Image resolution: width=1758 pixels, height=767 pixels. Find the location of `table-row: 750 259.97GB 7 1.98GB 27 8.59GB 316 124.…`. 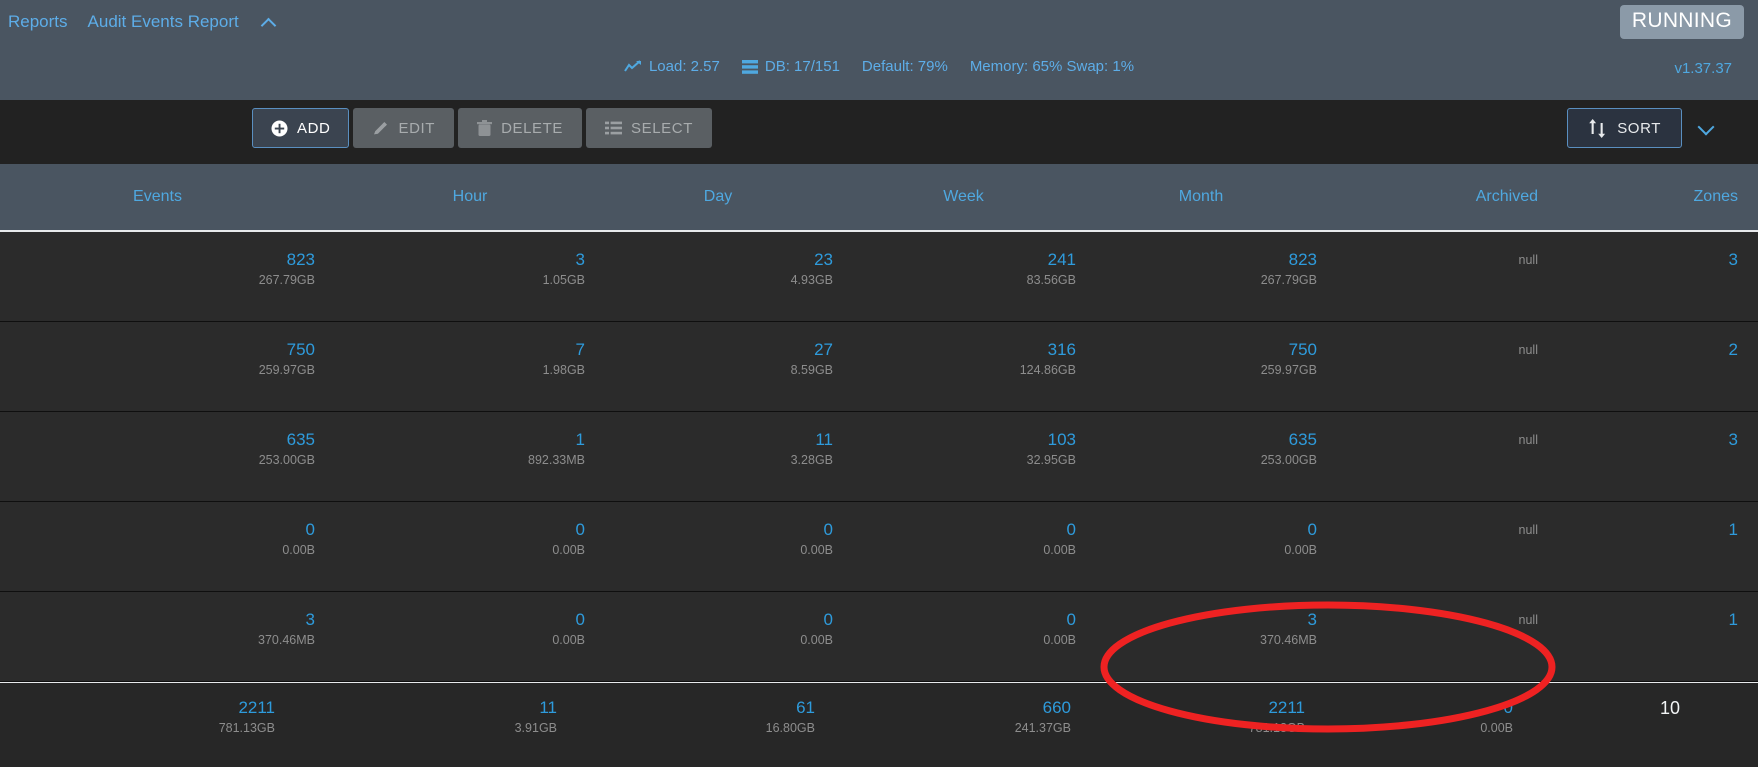

table-row: 750 259.97GB 7 1.98GB 27 8.59GB 316 124.… is located at coordinates (879, 367).